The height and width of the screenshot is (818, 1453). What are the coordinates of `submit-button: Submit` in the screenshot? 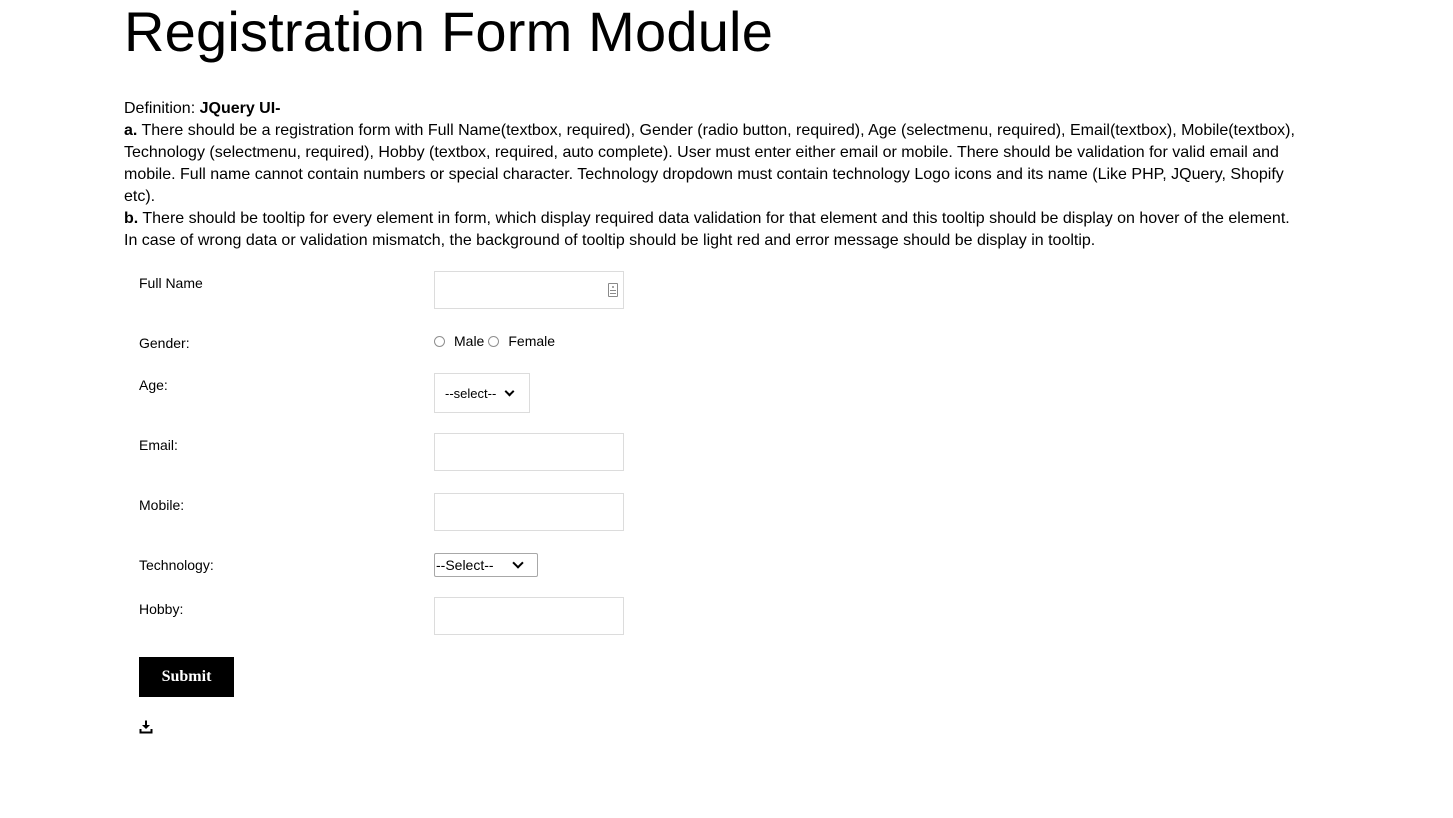 It's located at (186, 677).